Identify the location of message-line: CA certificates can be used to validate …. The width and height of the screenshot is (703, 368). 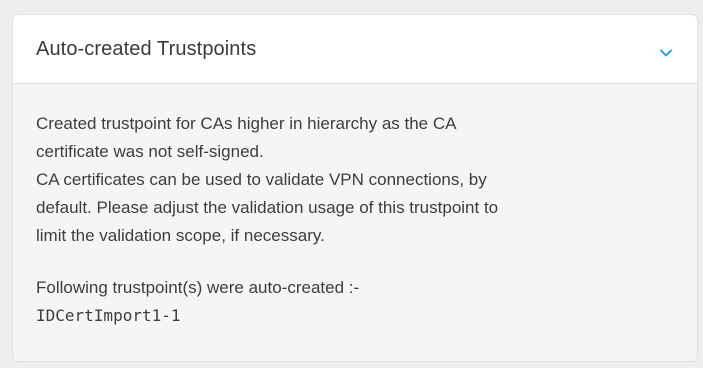
(261, 179).